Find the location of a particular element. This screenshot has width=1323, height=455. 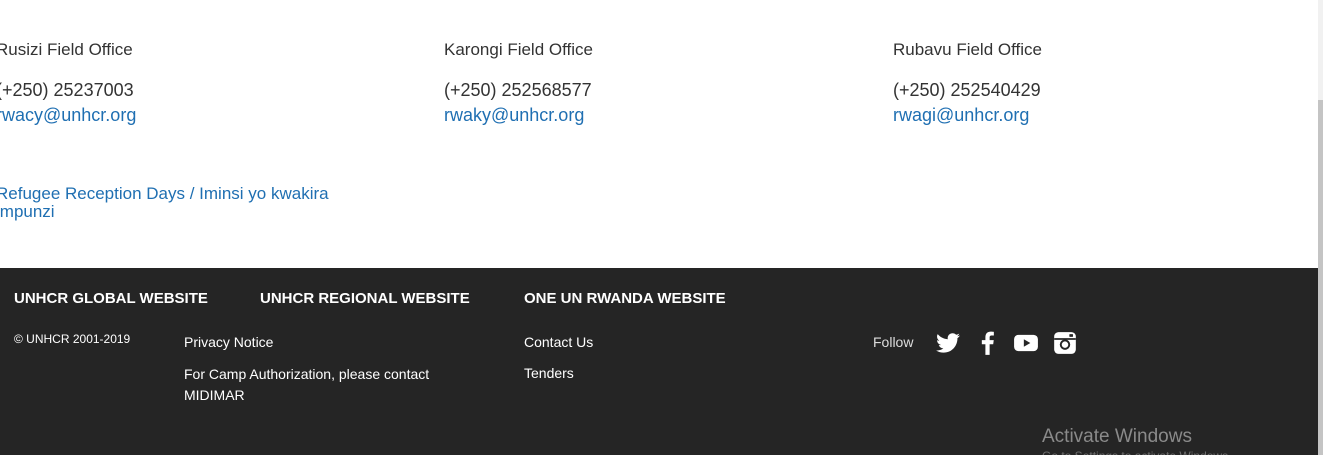

facebook-icon is located at coordinates (988, 343).